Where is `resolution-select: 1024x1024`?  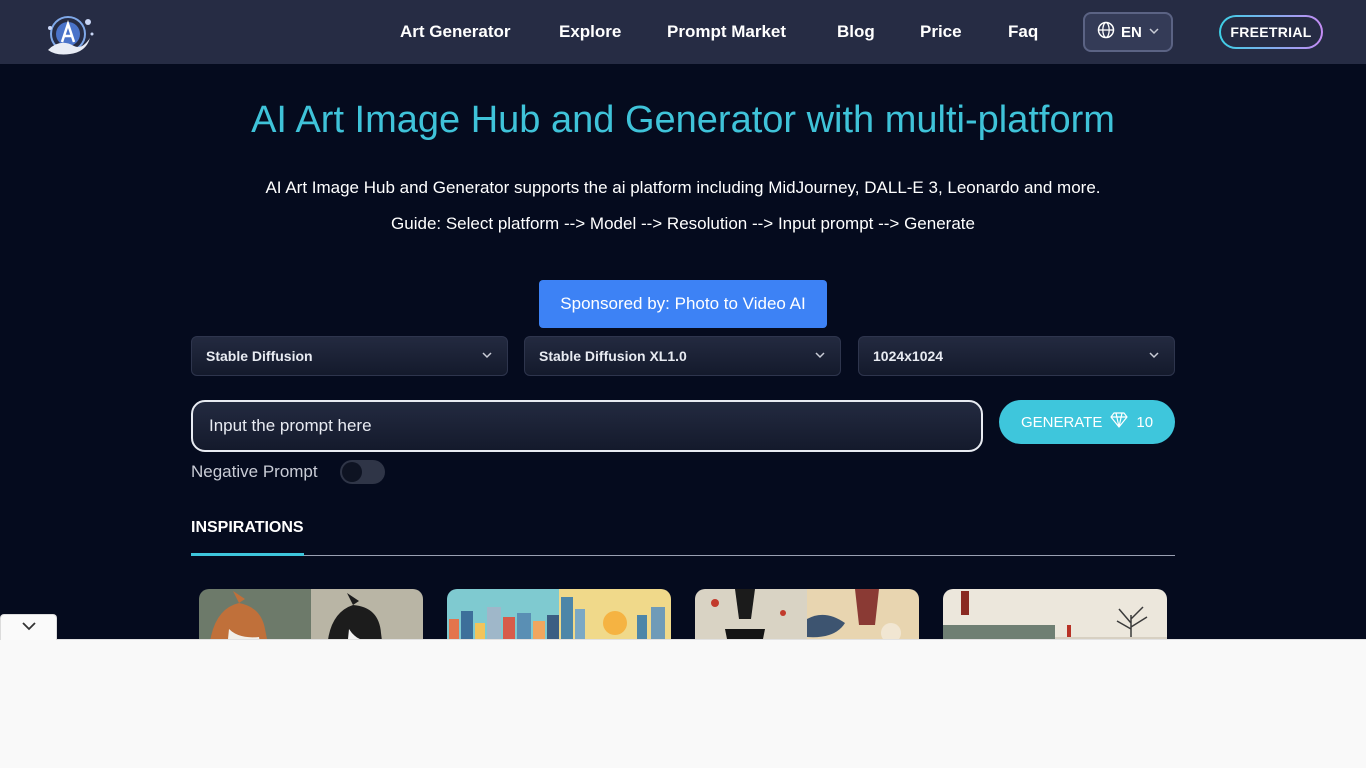 resolution-select: 1024x1024 is located at coordinates (1016, 356).